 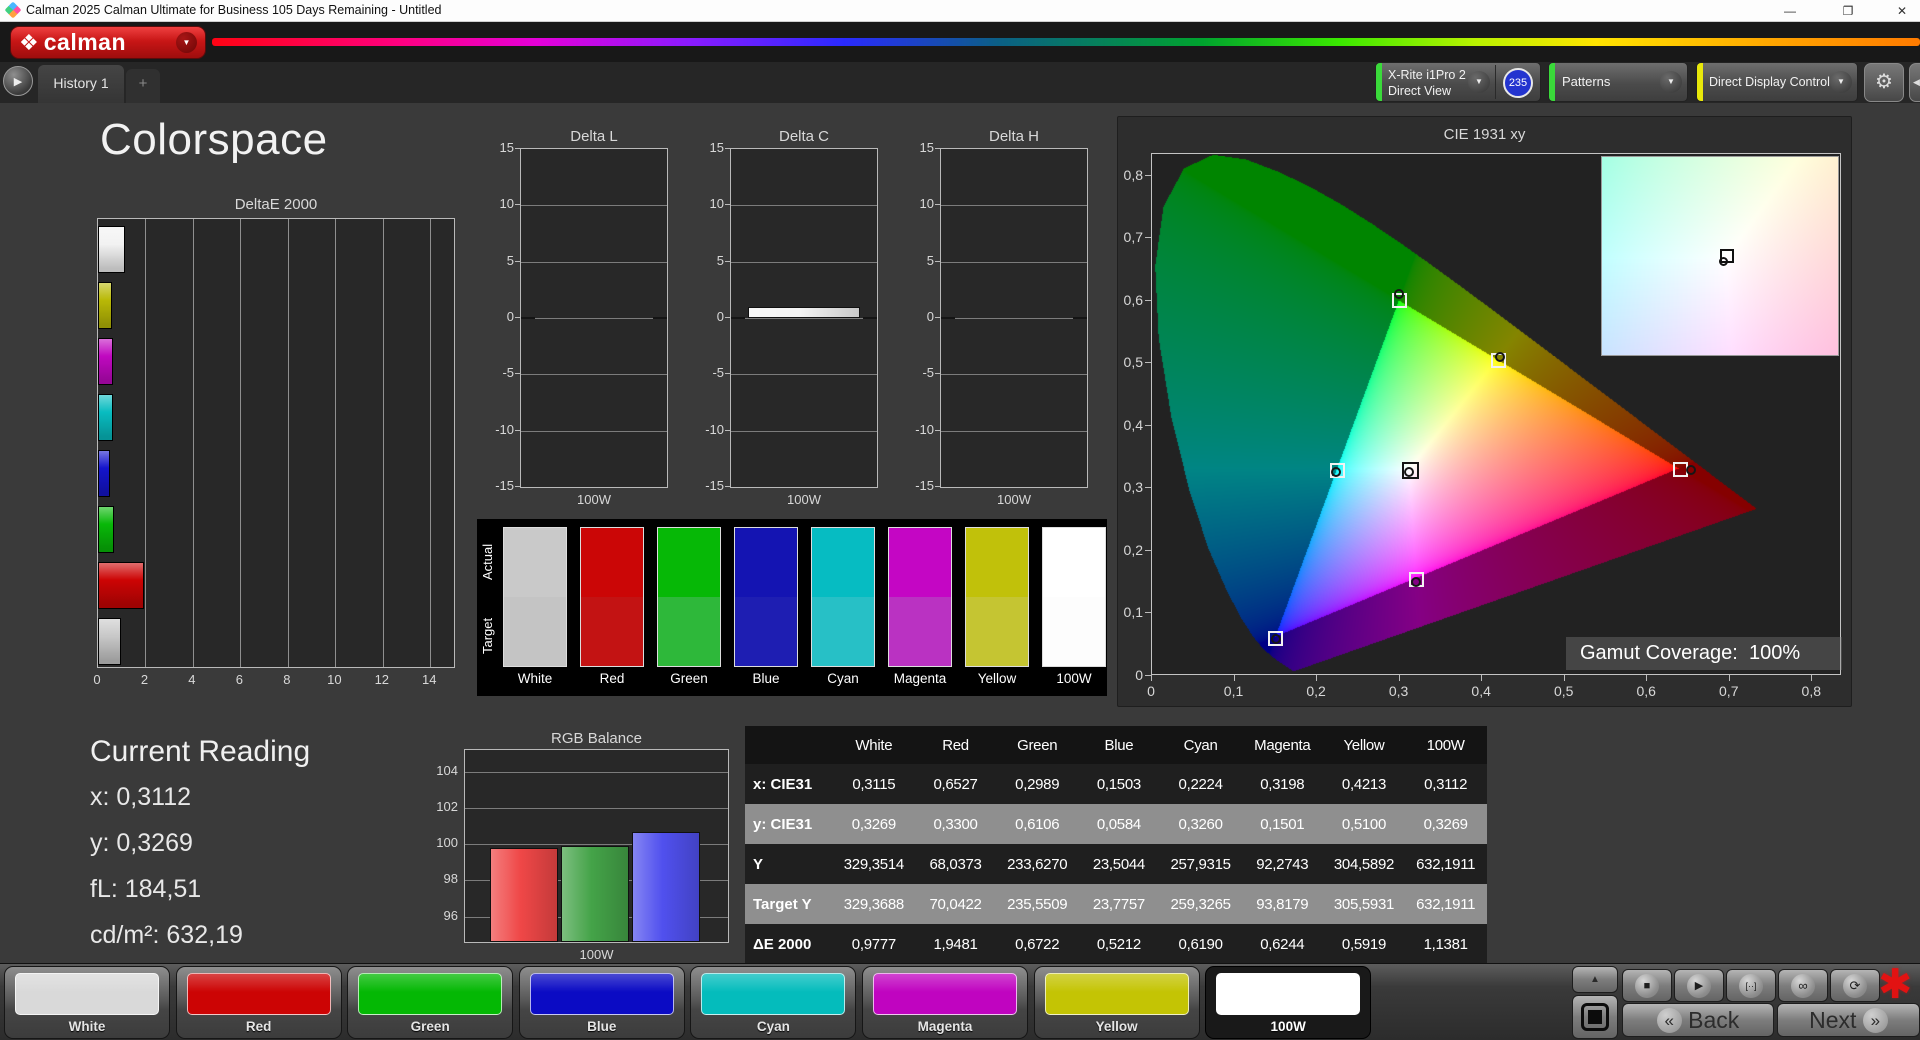 I want to click on table-cell: 0,3260, so click(x=1200, y=824).